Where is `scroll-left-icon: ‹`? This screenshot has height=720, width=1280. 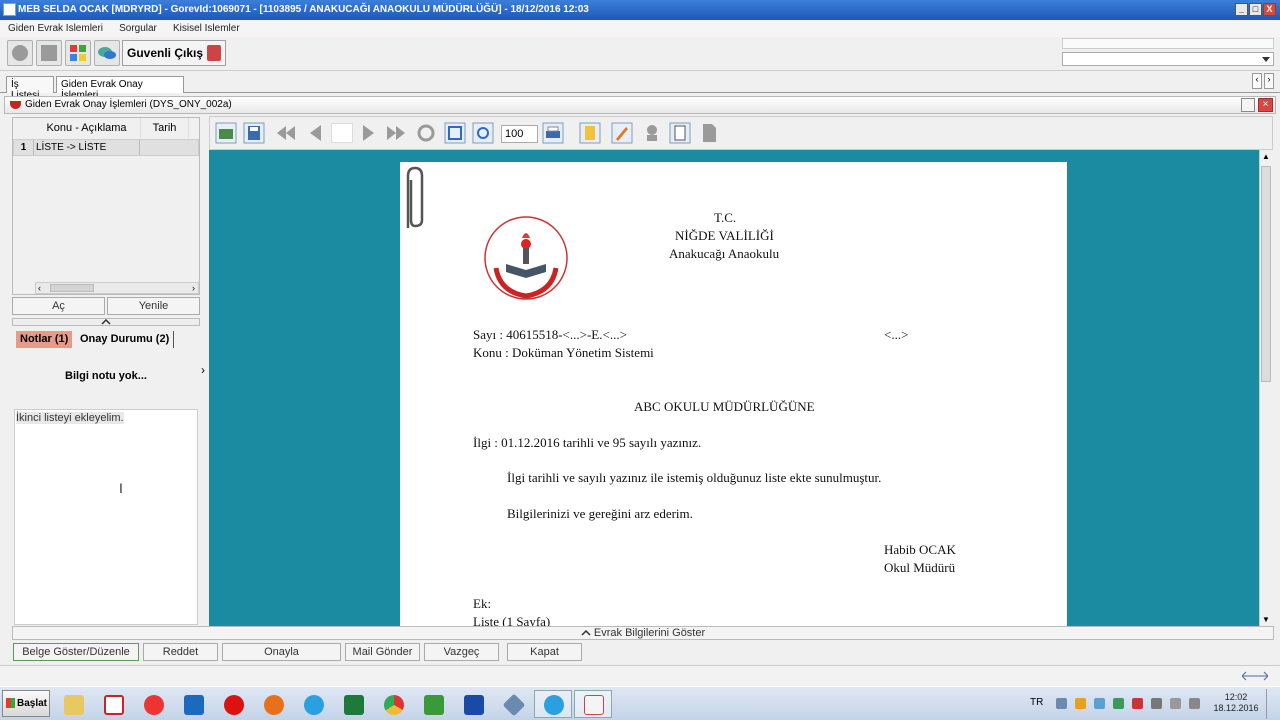
scroll-left-icon: ‹ is located at coordinates (39, 288).